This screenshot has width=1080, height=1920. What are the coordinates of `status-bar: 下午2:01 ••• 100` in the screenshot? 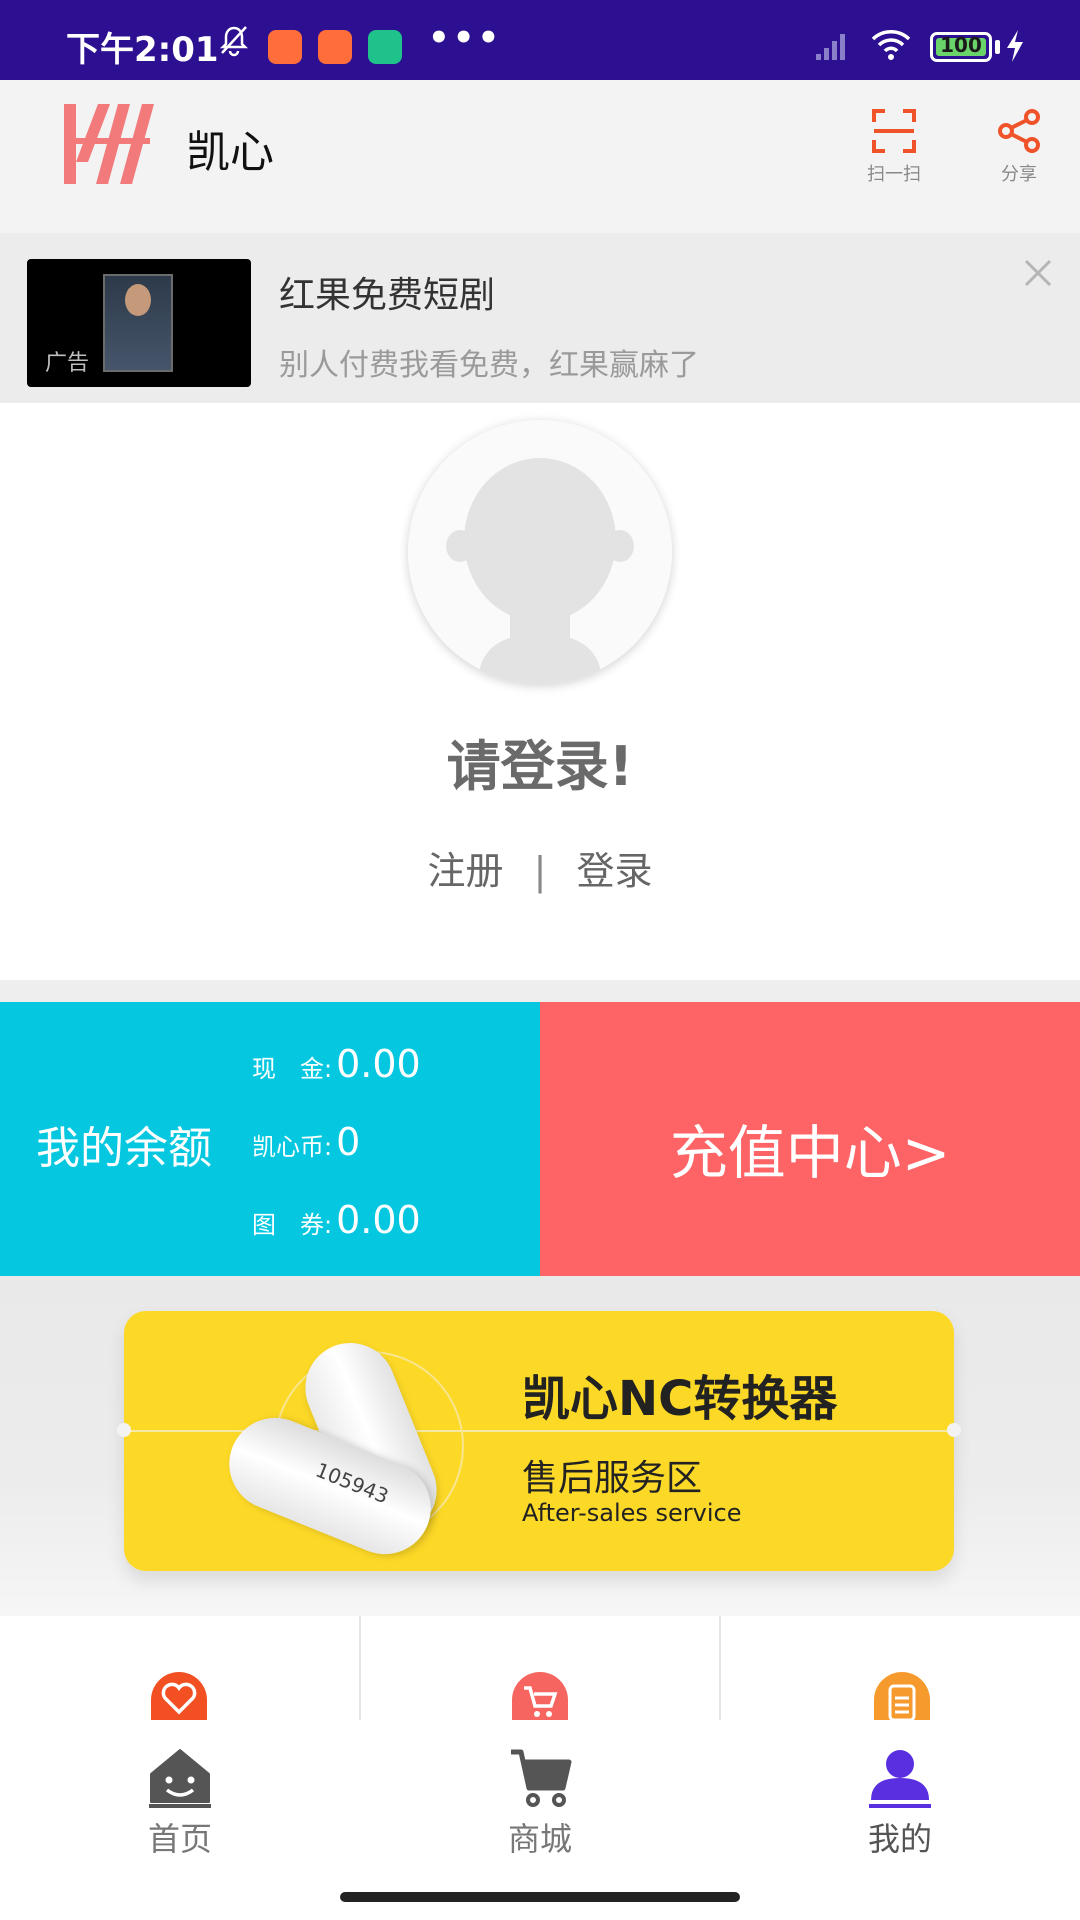 It's located at (540, 40).